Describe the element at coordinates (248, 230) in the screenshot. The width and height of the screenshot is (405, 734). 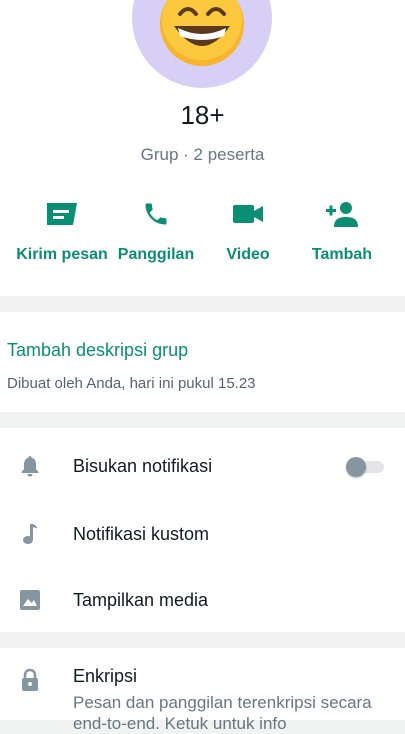
I see `video-button: Video` at that location.